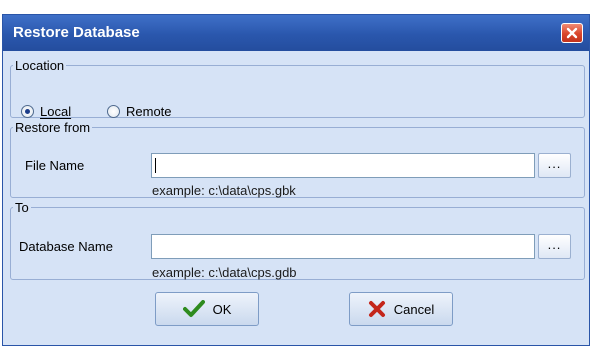  I want to click on ok-button: OK, so click(207, 309).